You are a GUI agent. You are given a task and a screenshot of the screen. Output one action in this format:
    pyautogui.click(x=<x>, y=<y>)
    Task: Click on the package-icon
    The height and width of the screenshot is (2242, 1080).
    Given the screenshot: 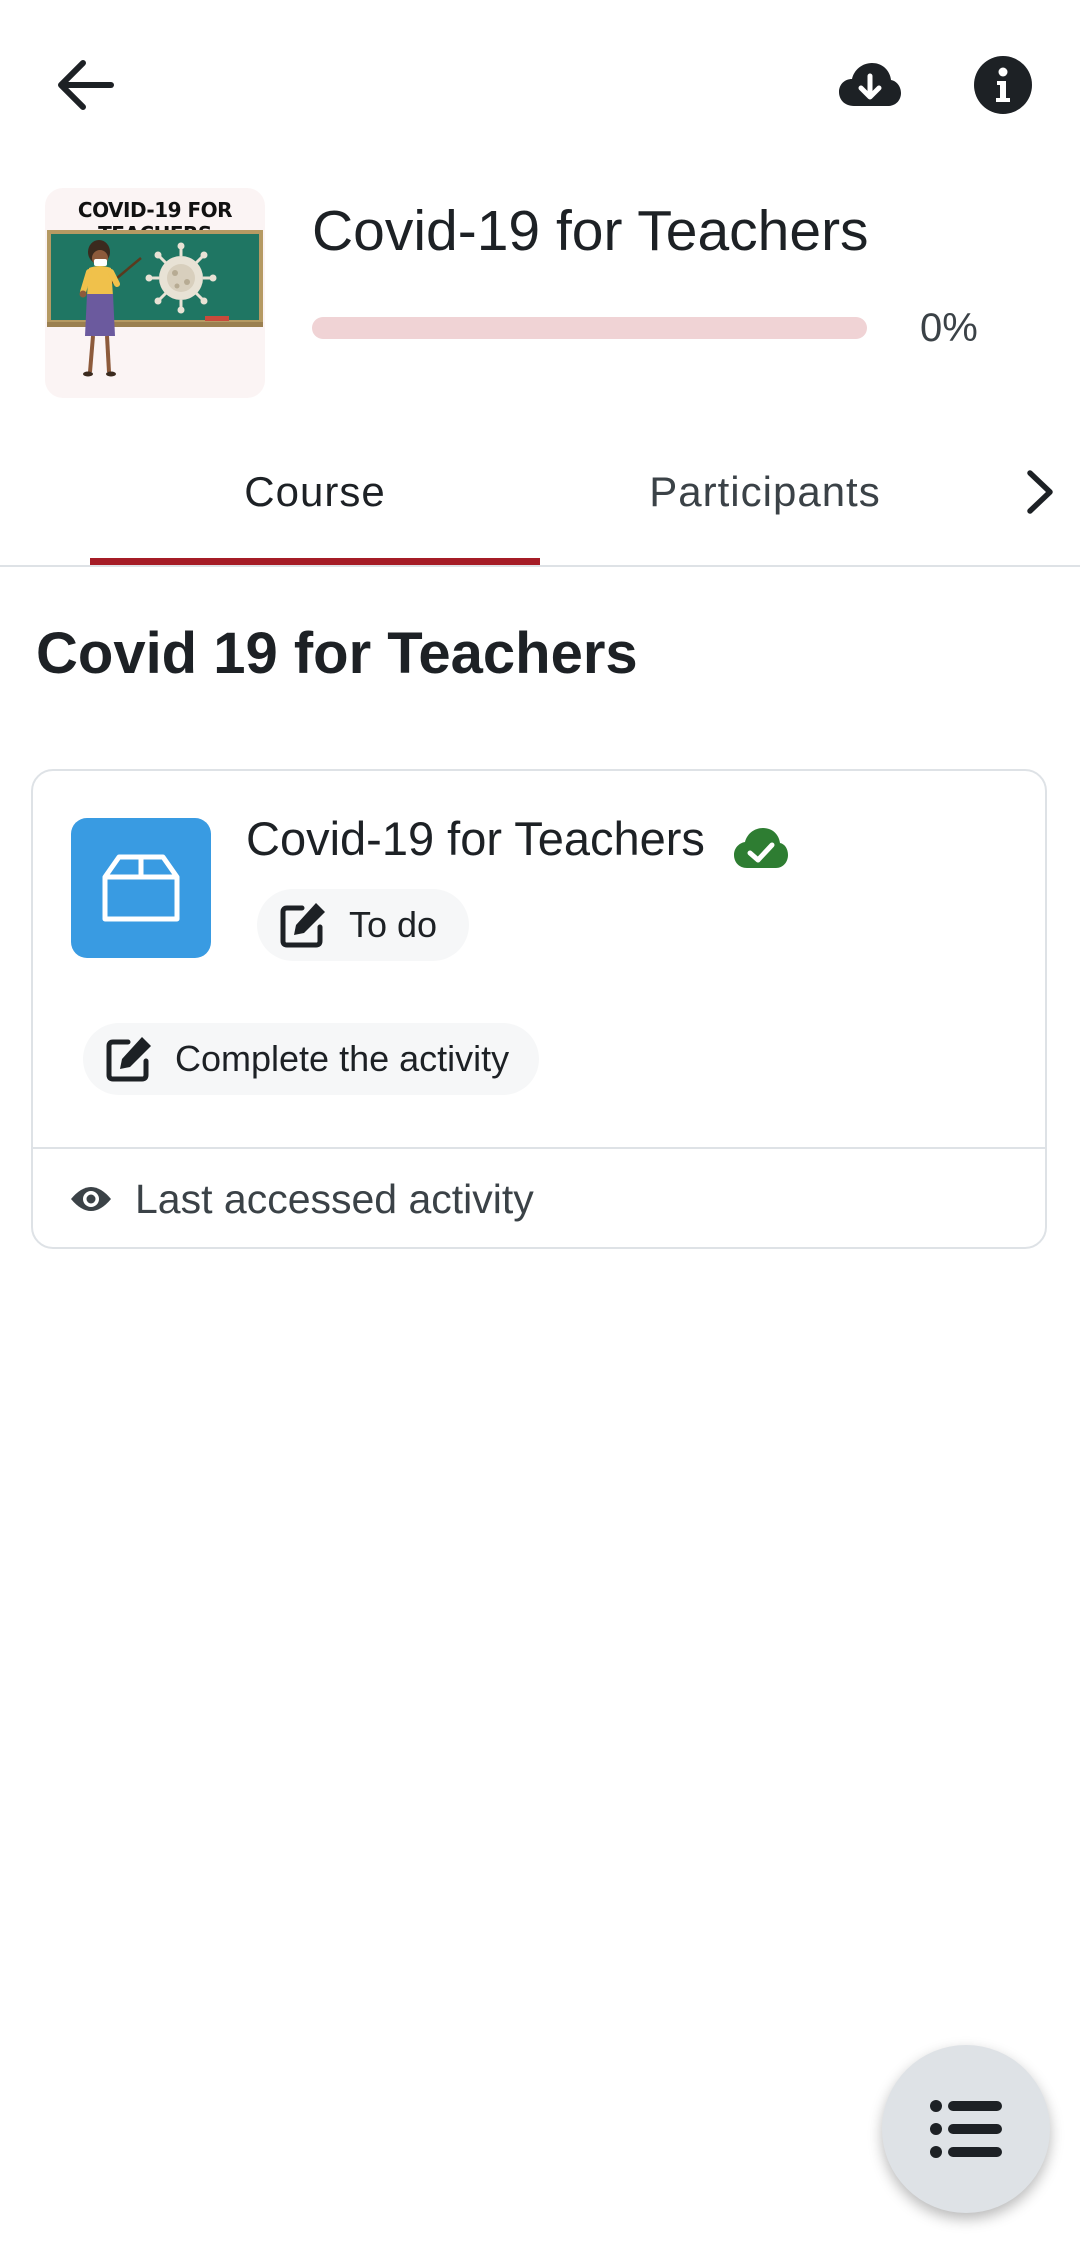 What is the action you would take?
    pyautogui.click(x=141, y=888)
    